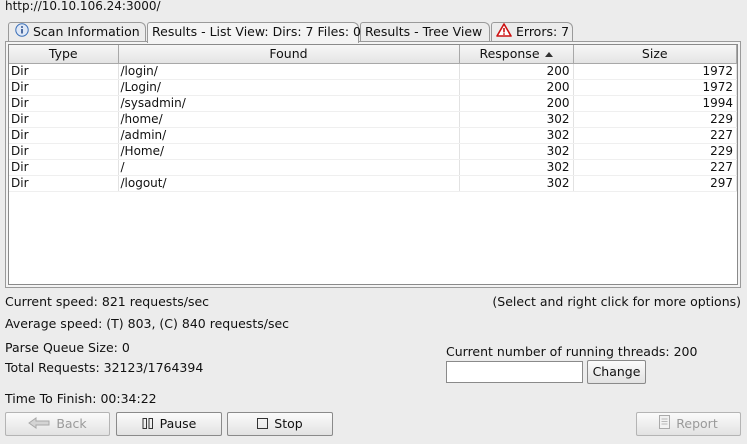 The width and height of the screenshot is (747, 444). What do you see at coordinates (289, 183) in the screenshot?
I see `cell-found: /logout/` at bounding box center [289, 183].